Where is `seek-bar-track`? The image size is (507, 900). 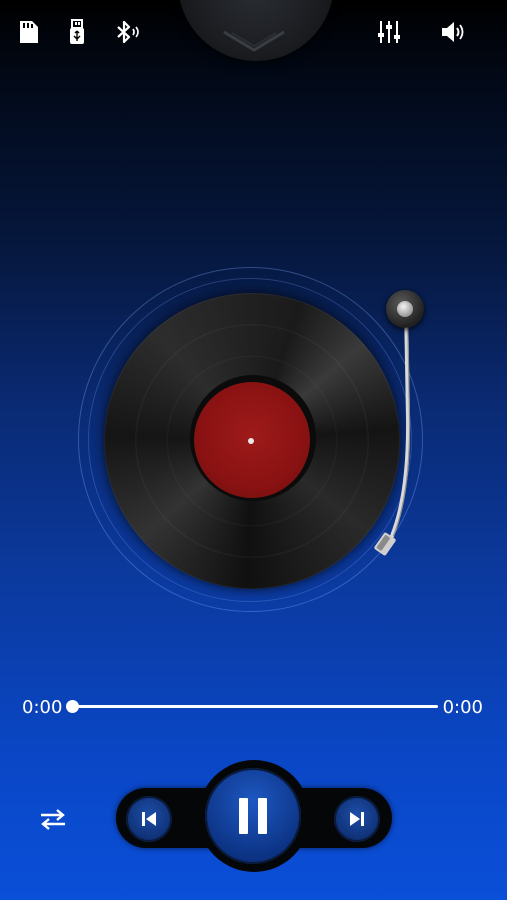 seek-bar-track is located at coordinates (255, 706).